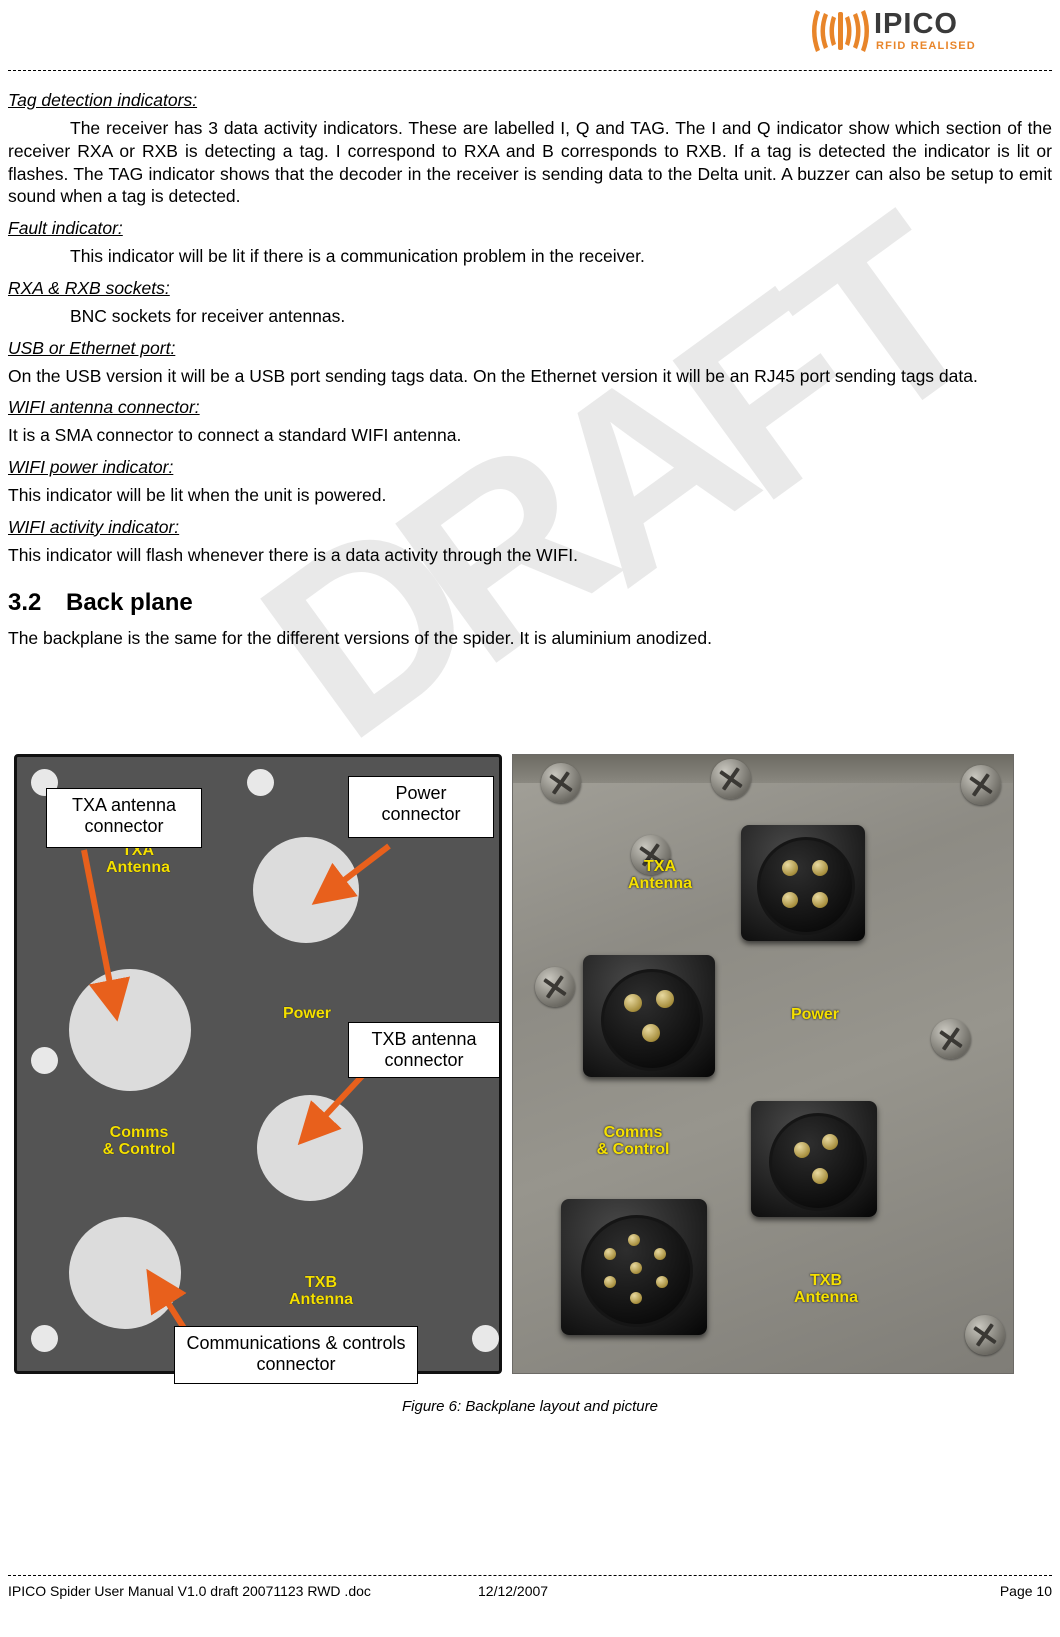 This screenshot has height=1637, width=1060. What do you see at coordinates (951, 1039) in the screenshot?
I see `photo-screw-mid-right` at bounding box center [951, 1039].